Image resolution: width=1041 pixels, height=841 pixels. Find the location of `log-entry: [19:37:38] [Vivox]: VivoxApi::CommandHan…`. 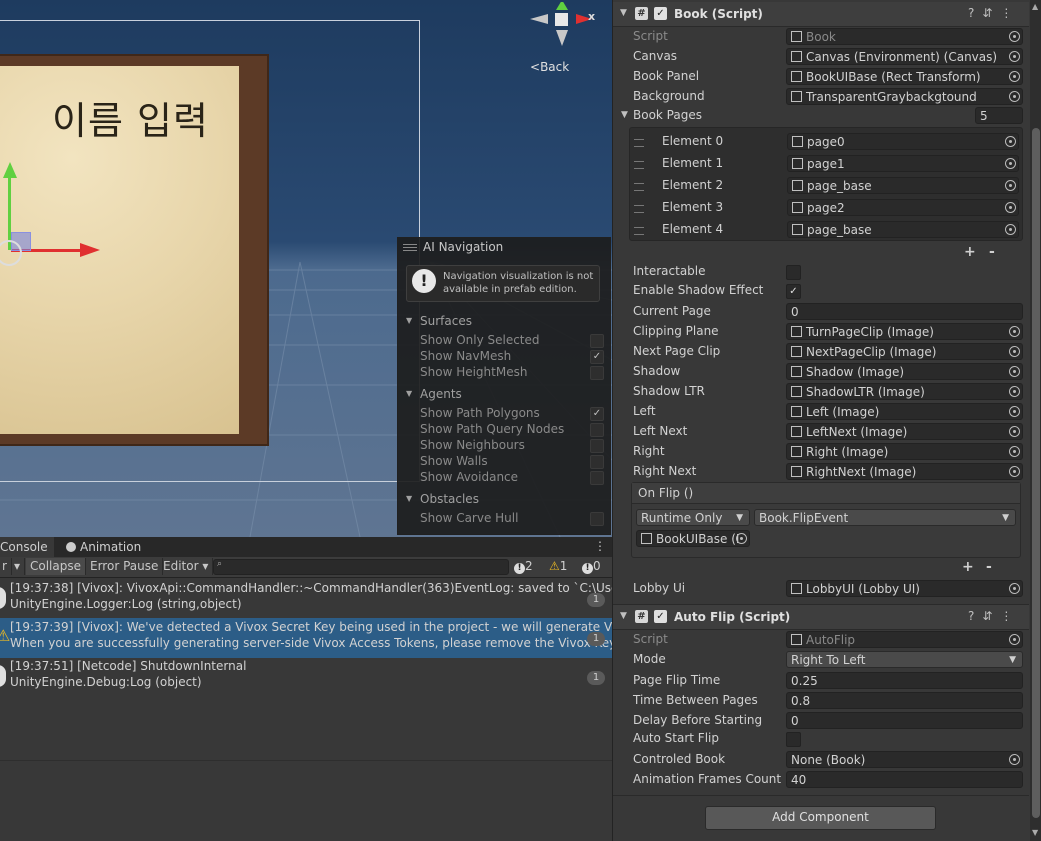

log-entry: [19:37:38] [Vivox]: VivoxApi::CommandHan… is located at coordinates (328, 599).